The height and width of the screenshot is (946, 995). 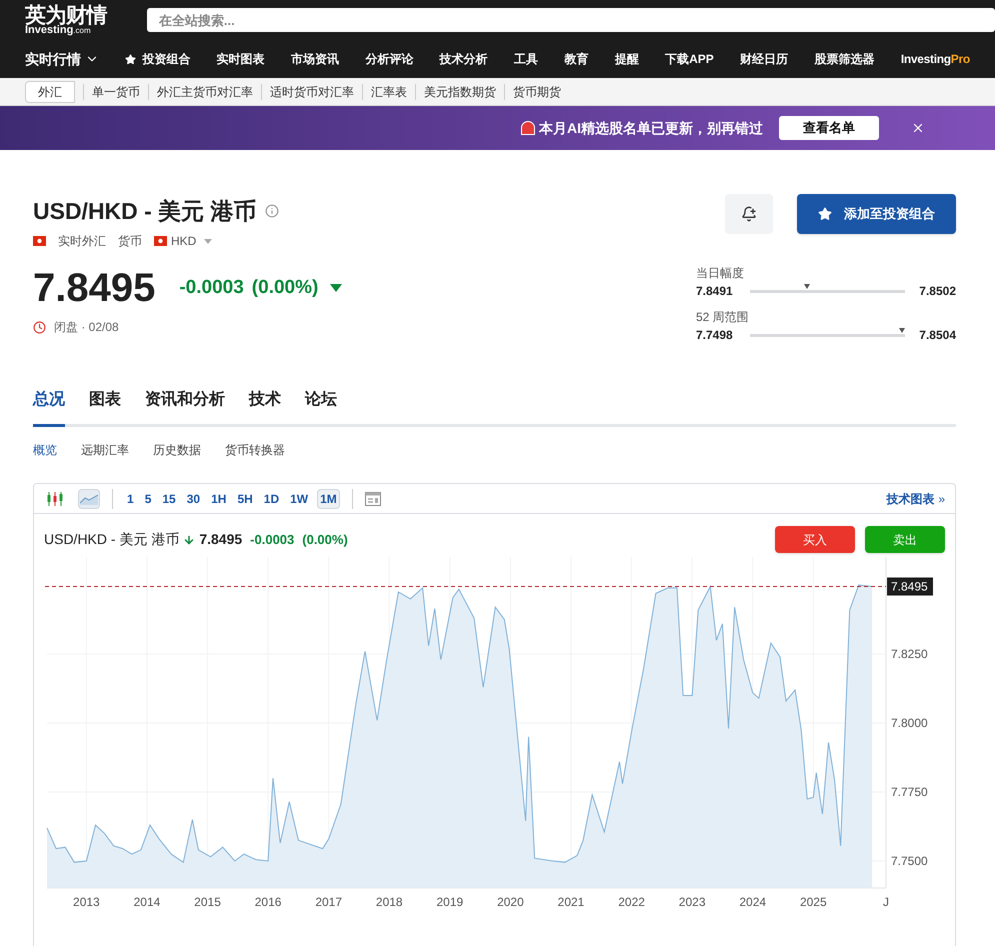 What do you see at coordinates (130, 498) in the screenshot?
I see `interval-button: 1` at bounding box center [130, 498].